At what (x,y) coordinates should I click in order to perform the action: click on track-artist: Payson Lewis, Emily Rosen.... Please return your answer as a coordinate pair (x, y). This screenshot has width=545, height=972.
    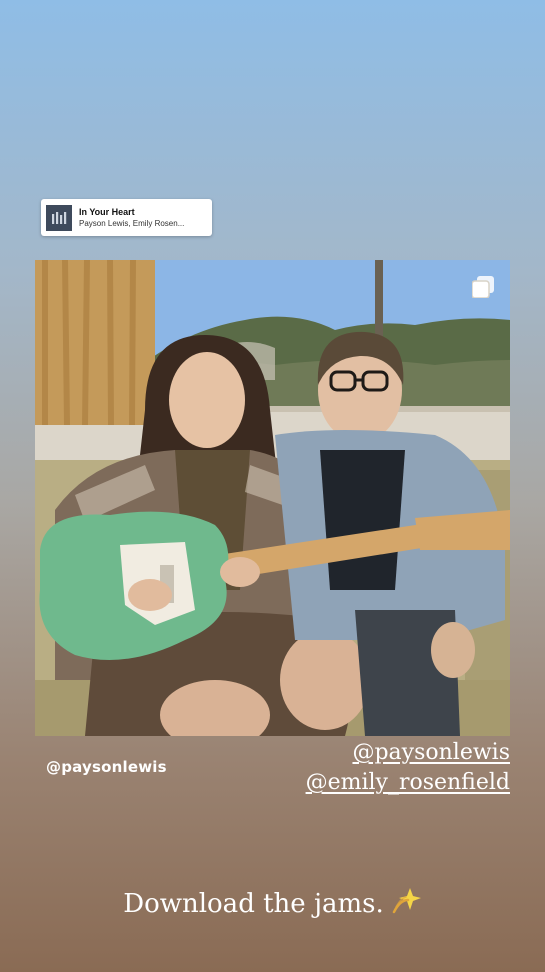
    Looking at the image, I should click on (132, 223).